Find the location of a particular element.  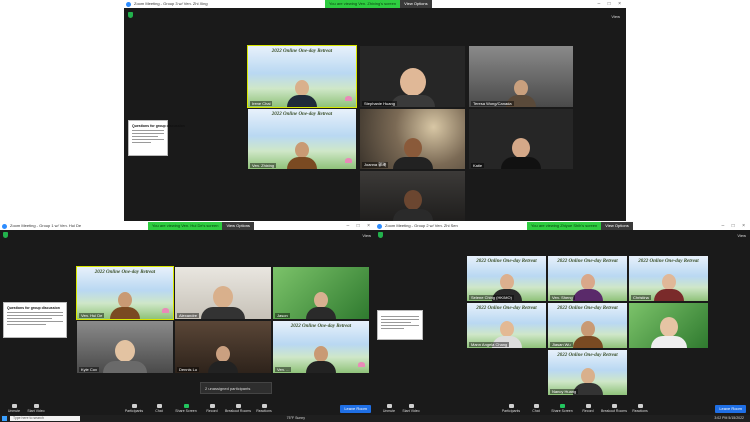

shared-doc-thumbnail is located at coordinates (400, 325).